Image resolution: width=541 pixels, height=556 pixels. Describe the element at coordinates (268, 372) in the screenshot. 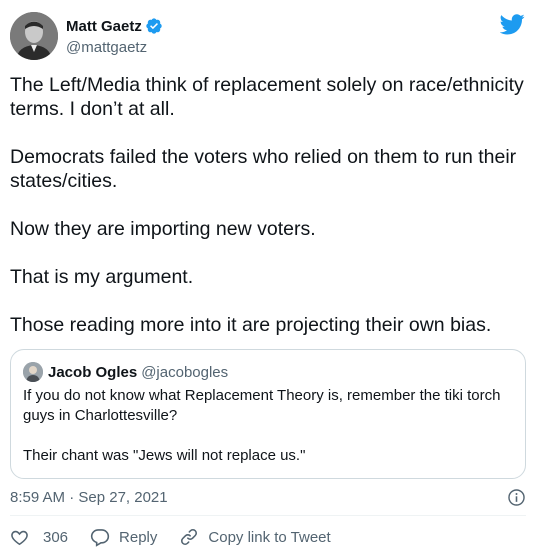

I see `quoted-tweet-header: Jacob Ogles @jacobogles` at that location.